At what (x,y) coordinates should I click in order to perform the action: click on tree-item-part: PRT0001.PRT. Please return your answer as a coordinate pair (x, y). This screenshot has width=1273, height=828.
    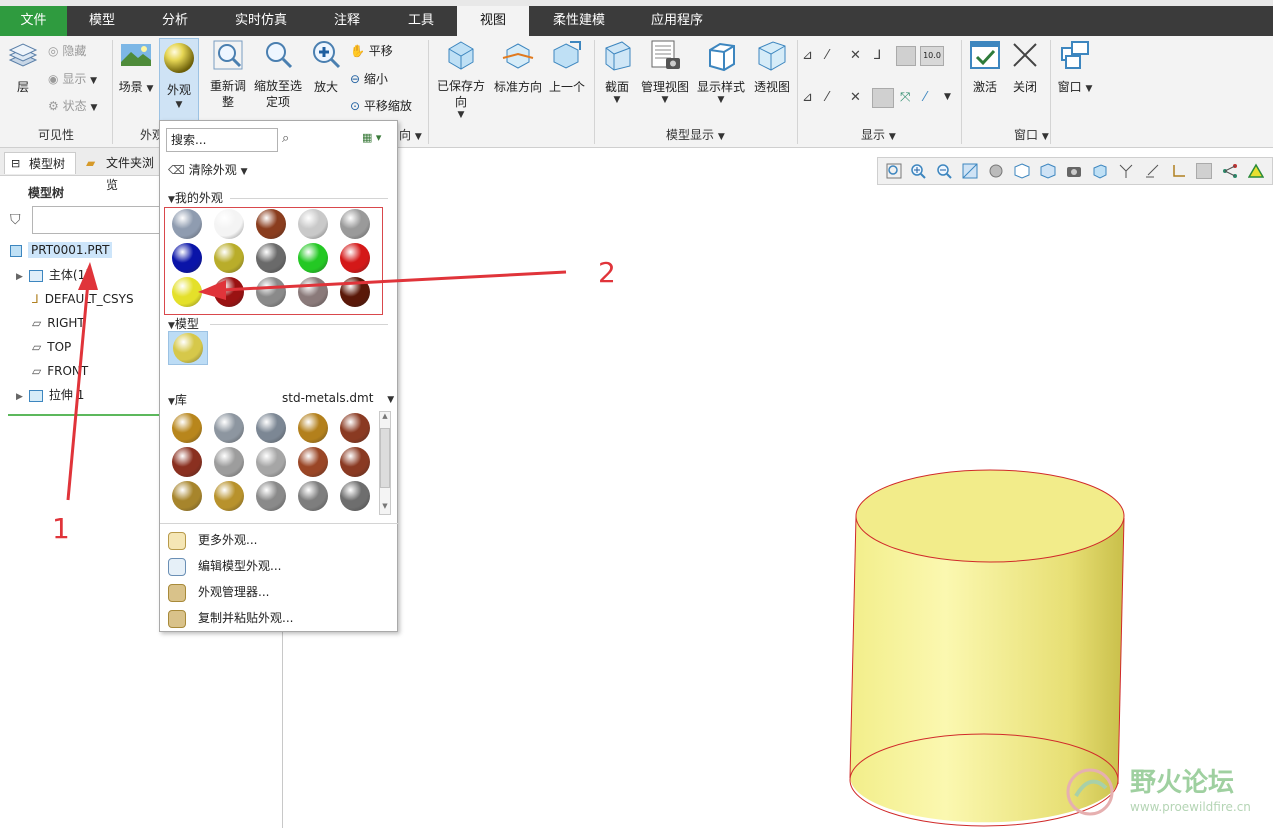
    Looking at the image, I should click on (61, 250).